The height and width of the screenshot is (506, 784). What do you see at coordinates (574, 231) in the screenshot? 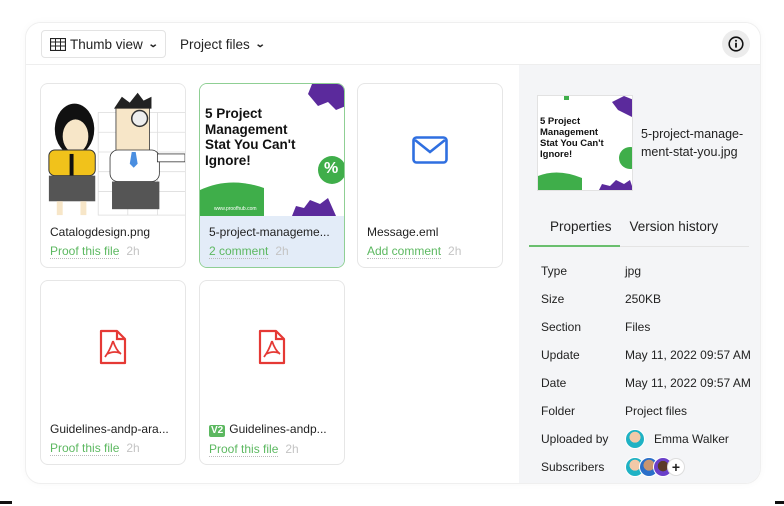
I see `tab-properties: Properties` at bounding box center [574, 231].